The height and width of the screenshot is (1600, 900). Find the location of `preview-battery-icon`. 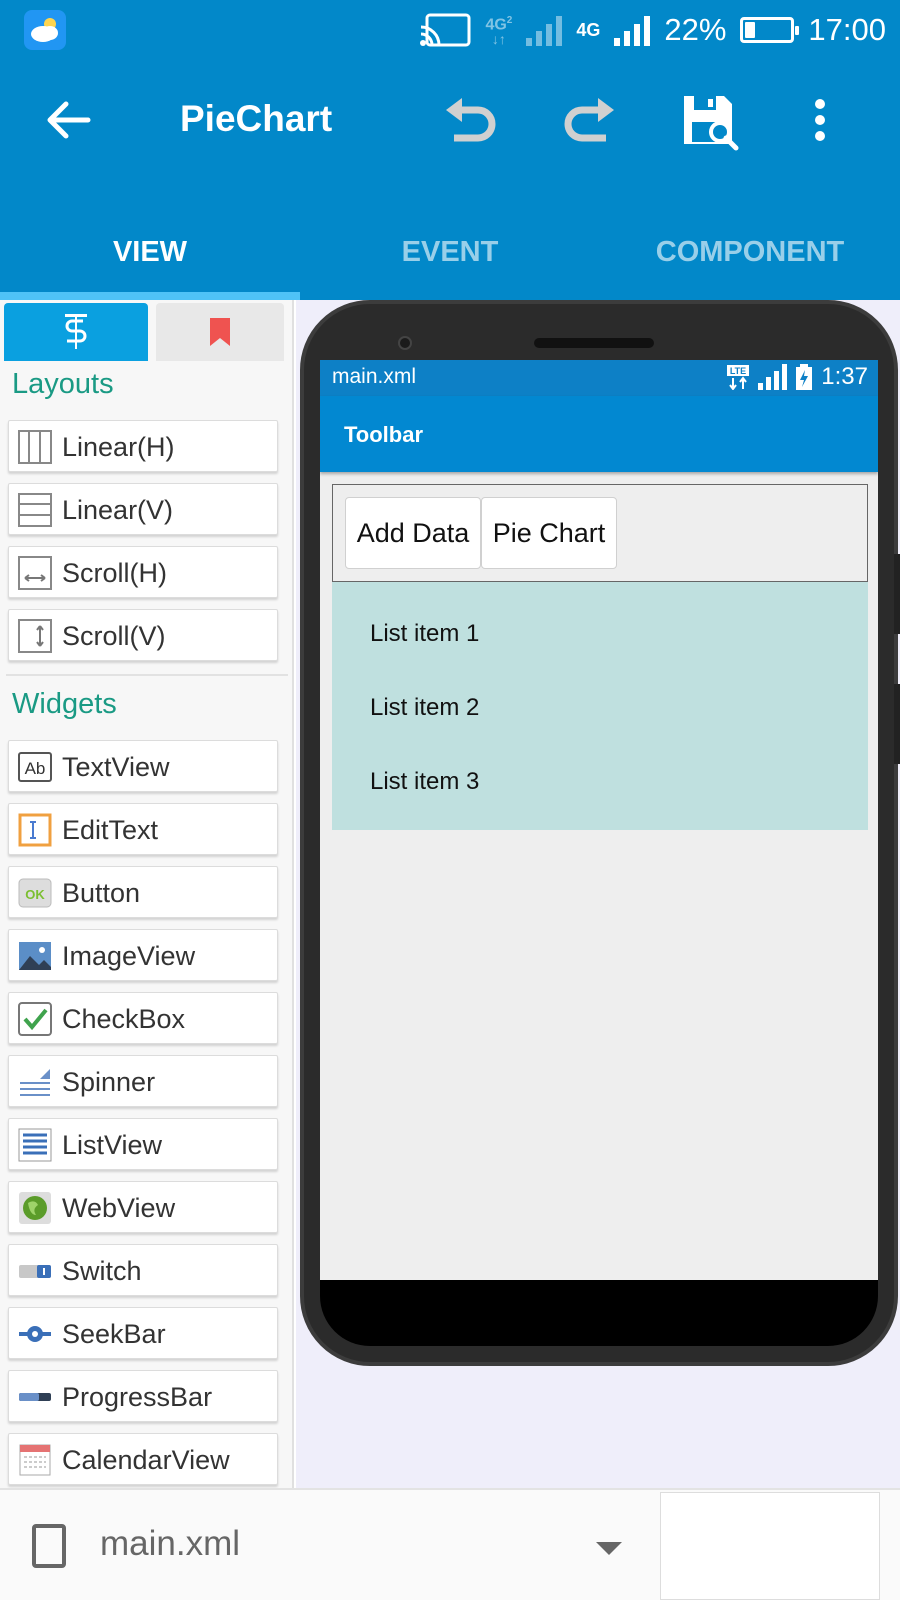

preview-battery-icon is located at coordinates (804, 377).